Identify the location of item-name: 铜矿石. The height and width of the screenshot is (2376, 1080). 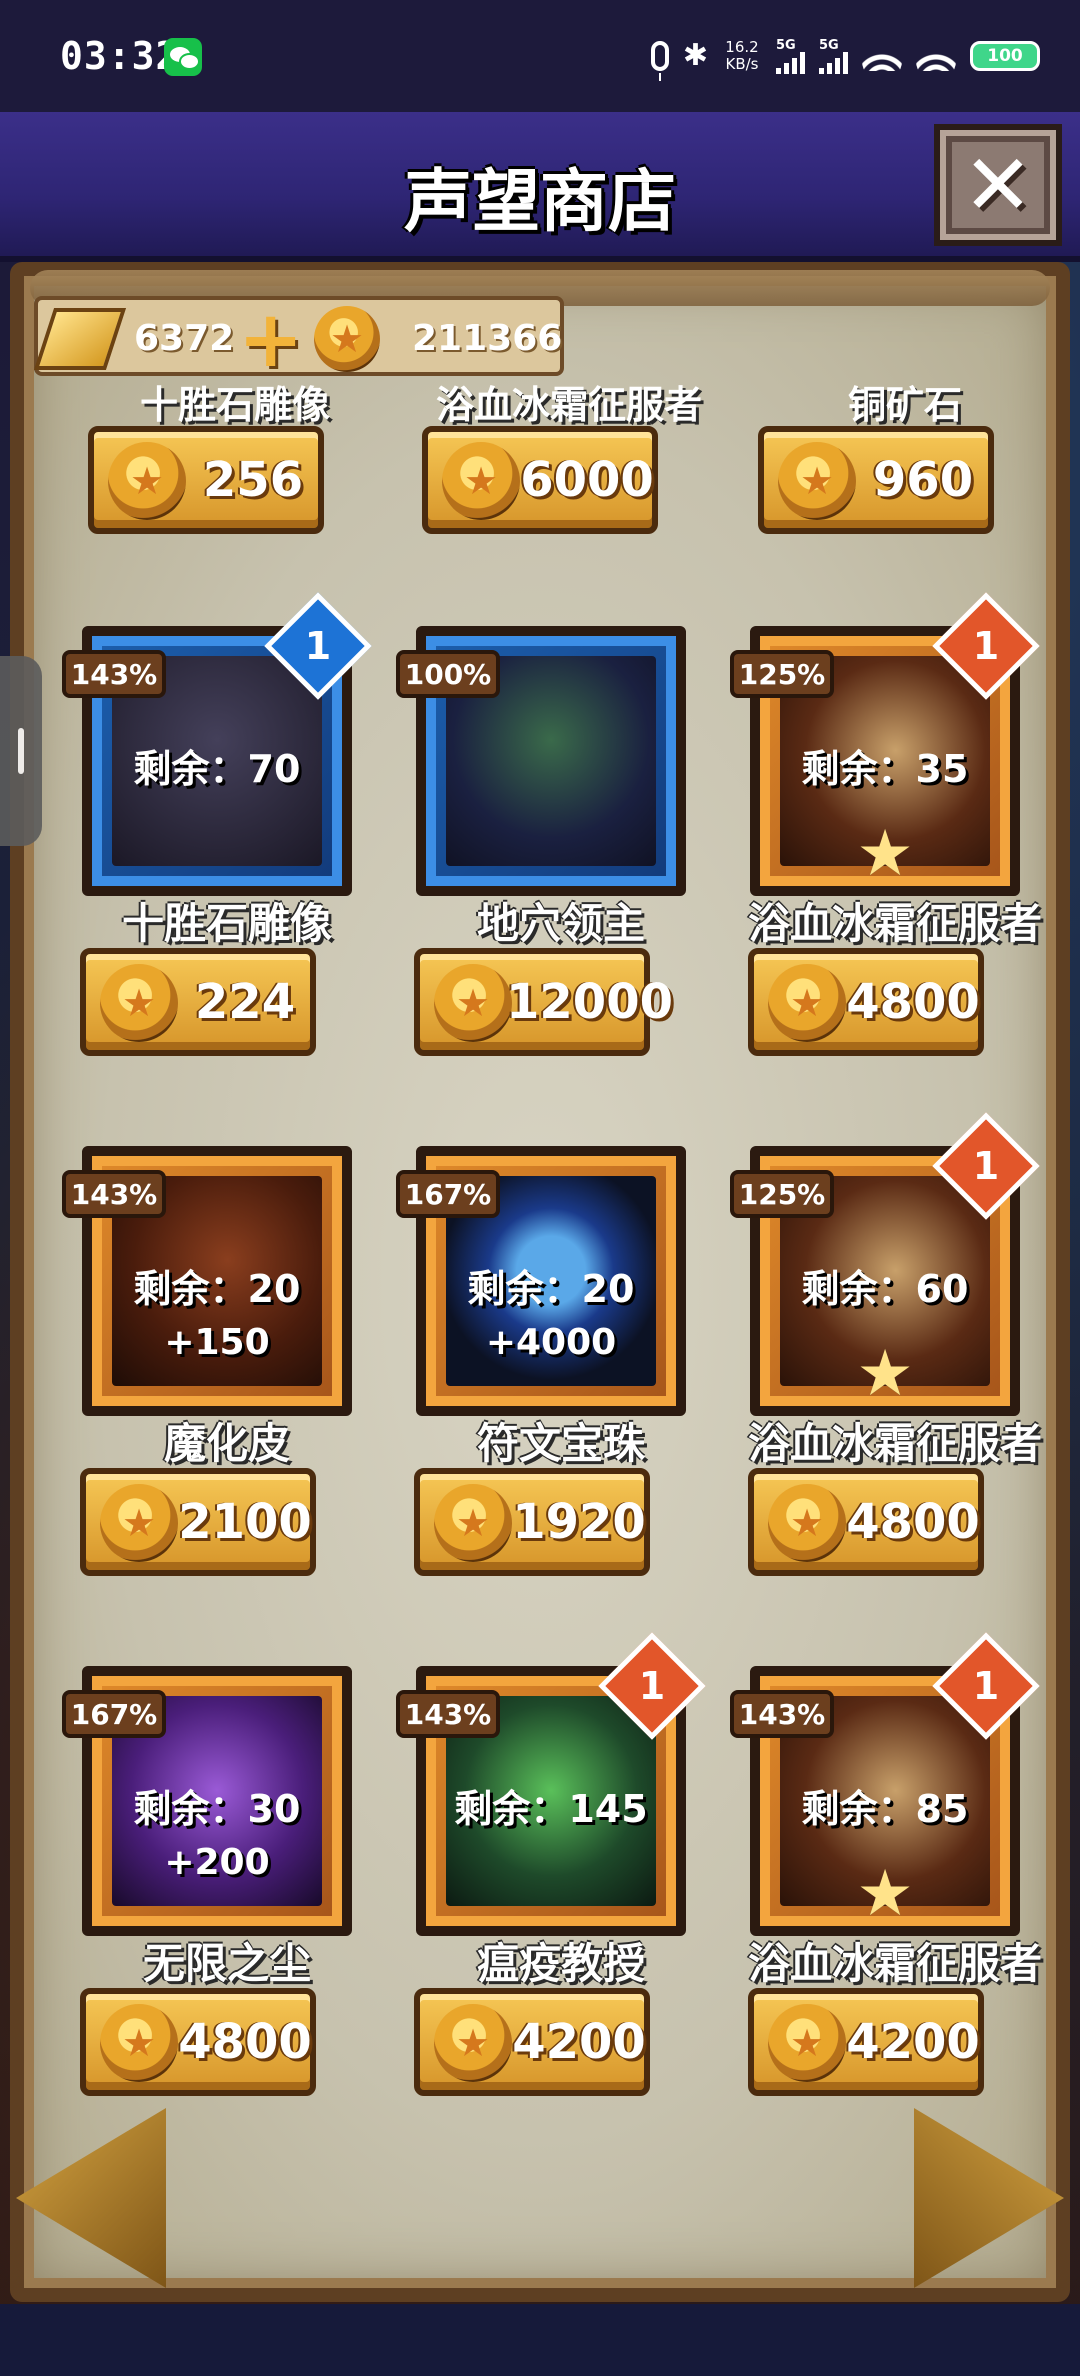
(904, 405).